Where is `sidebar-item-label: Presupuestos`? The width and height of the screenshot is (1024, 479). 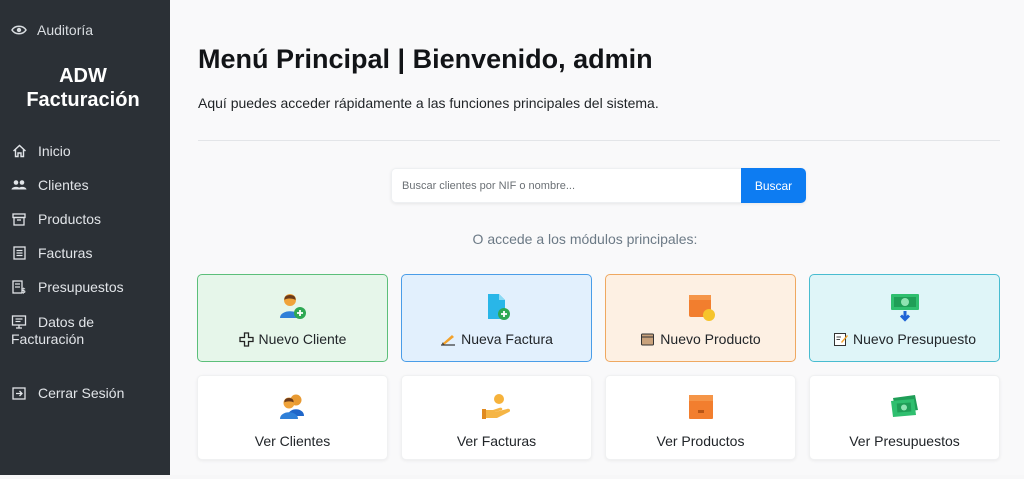 sidebar-item-label: Presupuestos is located at coordinates (81, 287).